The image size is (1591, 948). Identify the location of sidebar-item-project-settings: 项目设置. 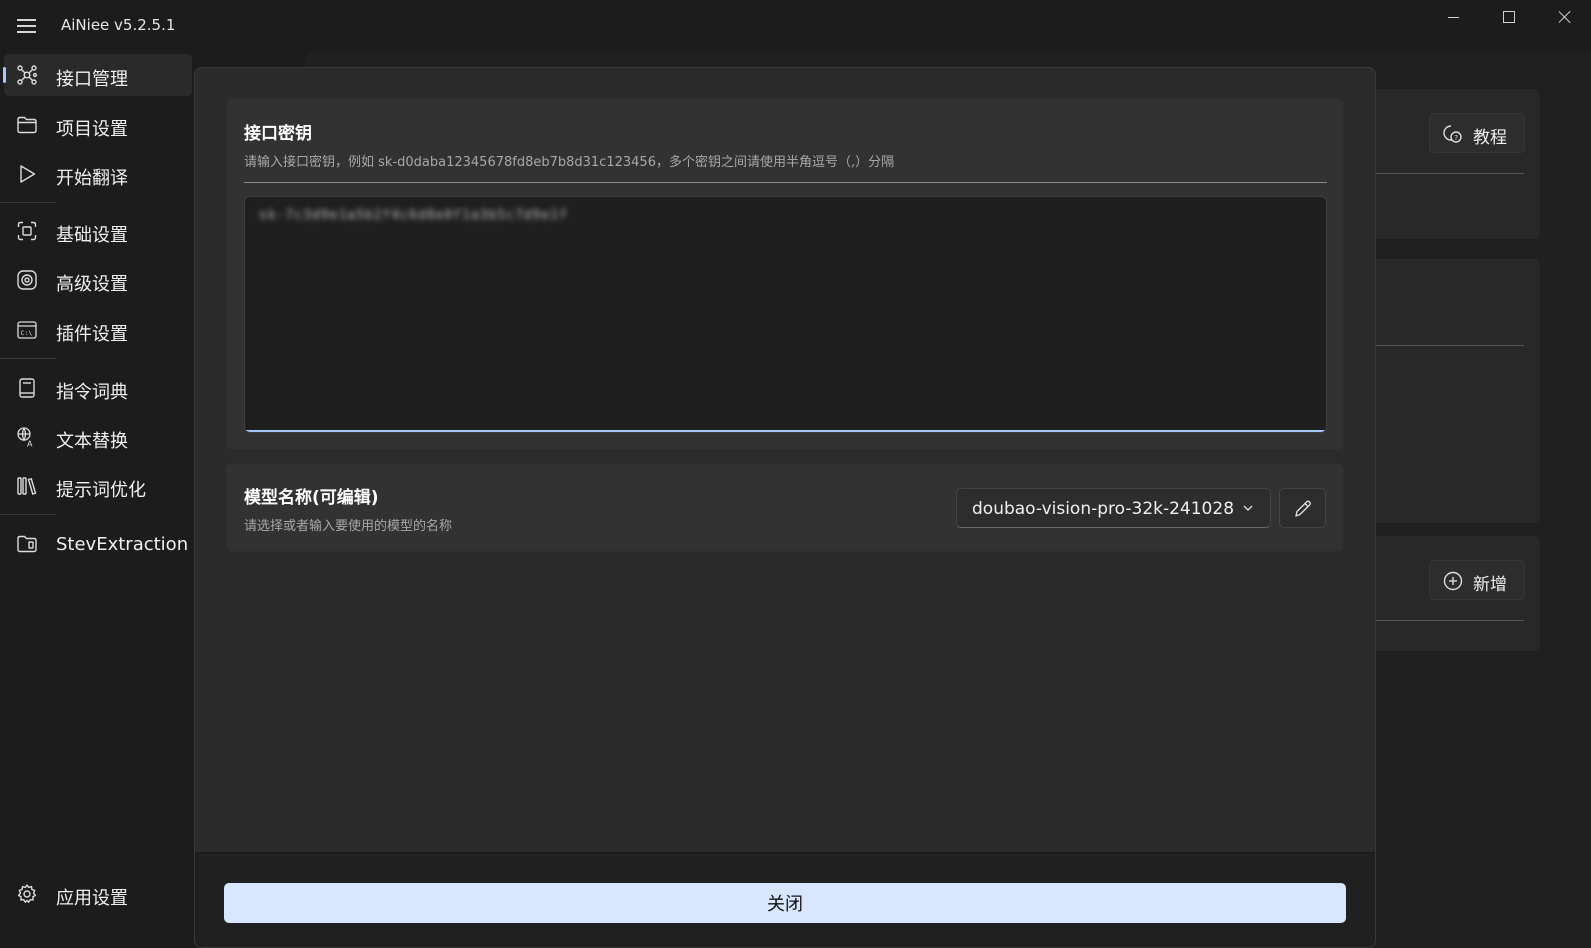
(98, 125).